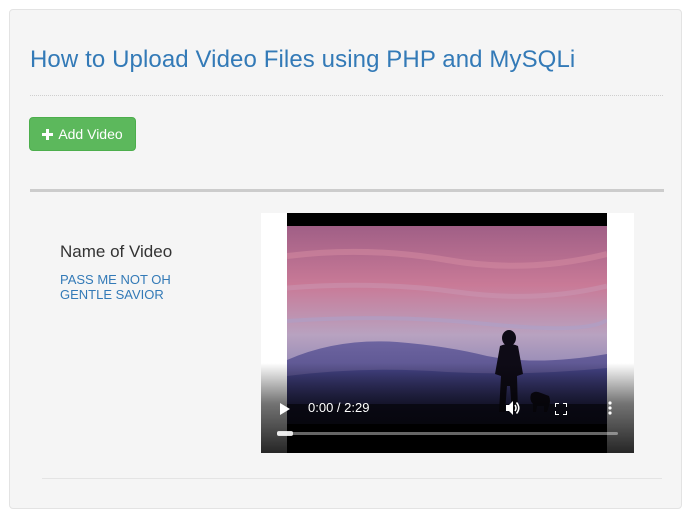  I want to click on volume-icon, so click(513, 410).